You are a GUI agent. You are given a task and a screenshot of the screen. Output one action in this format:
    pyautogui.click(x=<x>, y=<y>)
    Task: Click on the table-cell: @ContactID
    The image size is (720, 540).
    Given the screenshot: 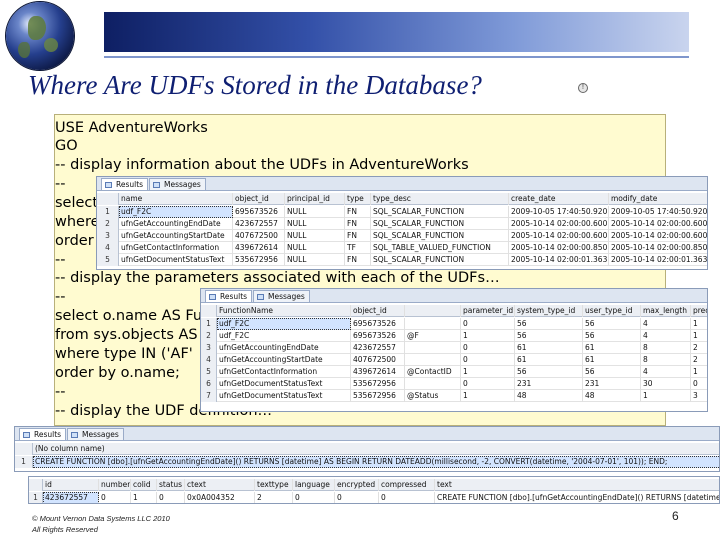 What is the action you would take?
    pyautogui.click(x=433, y=372)
    